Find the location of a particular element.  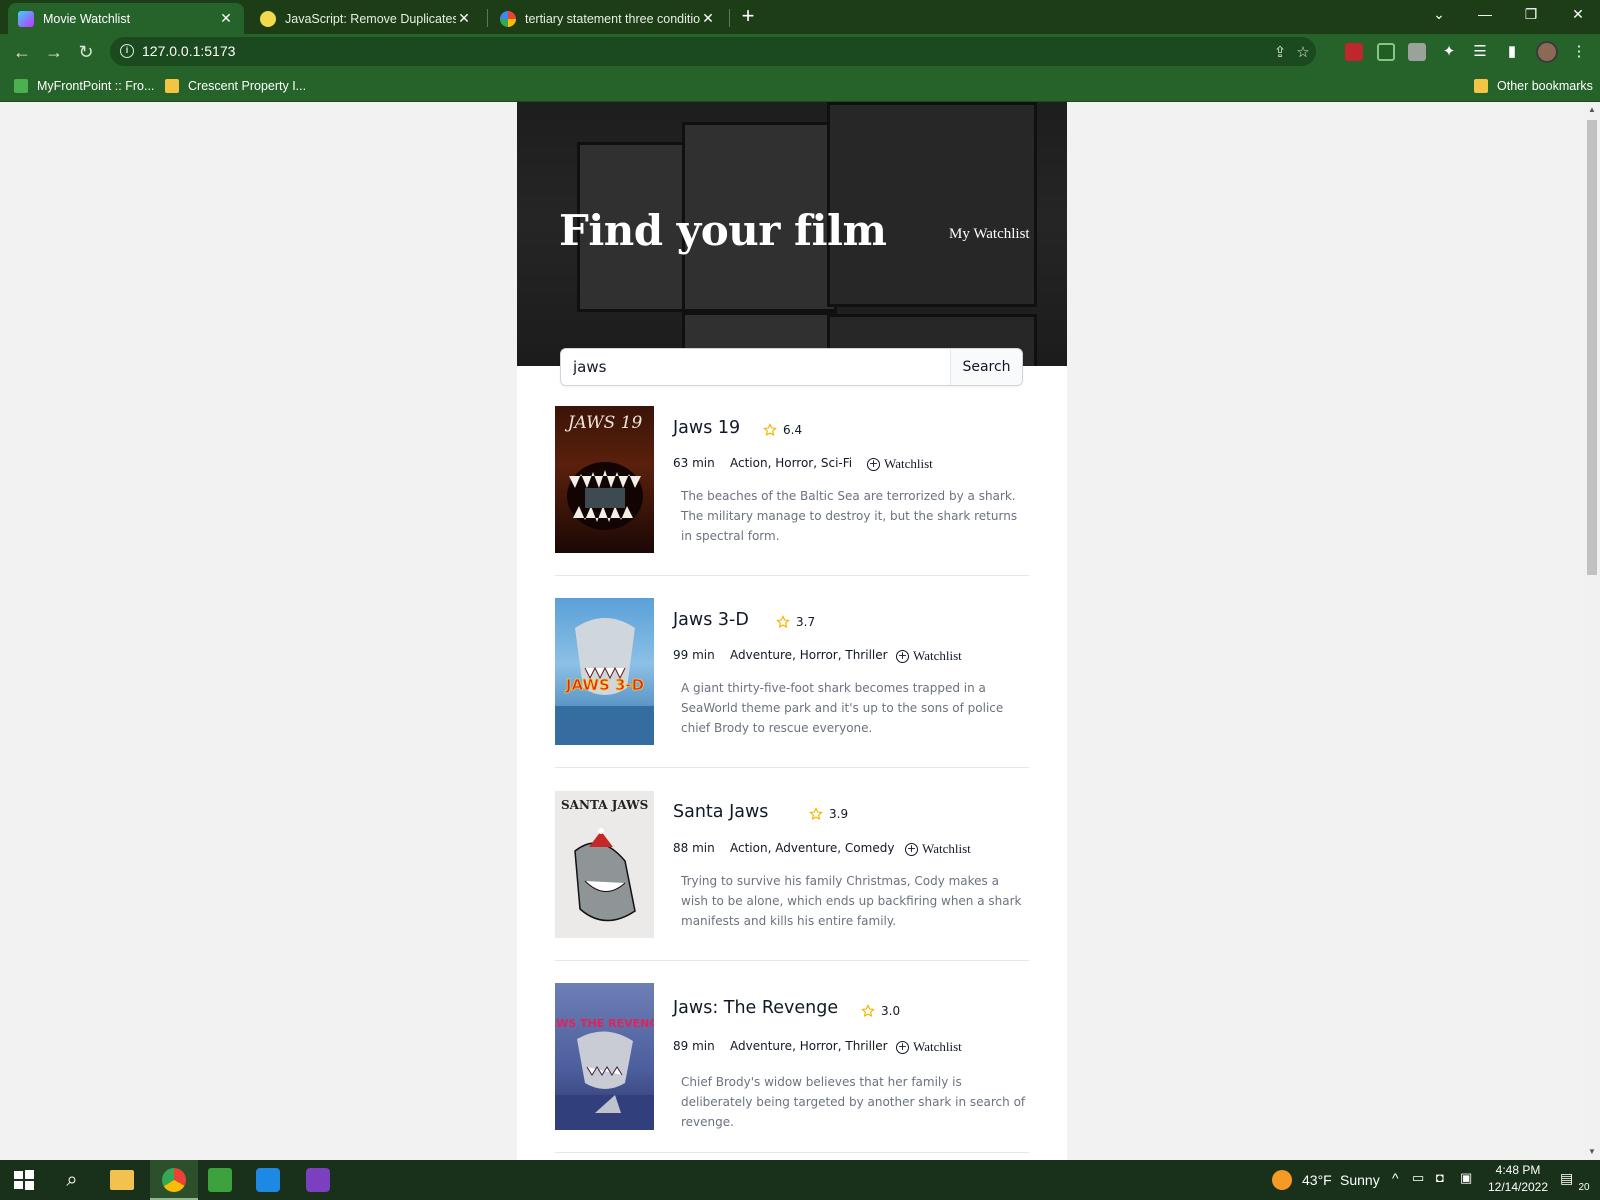

weather-condition: Sunny is located at coordinates (1360, 1180).